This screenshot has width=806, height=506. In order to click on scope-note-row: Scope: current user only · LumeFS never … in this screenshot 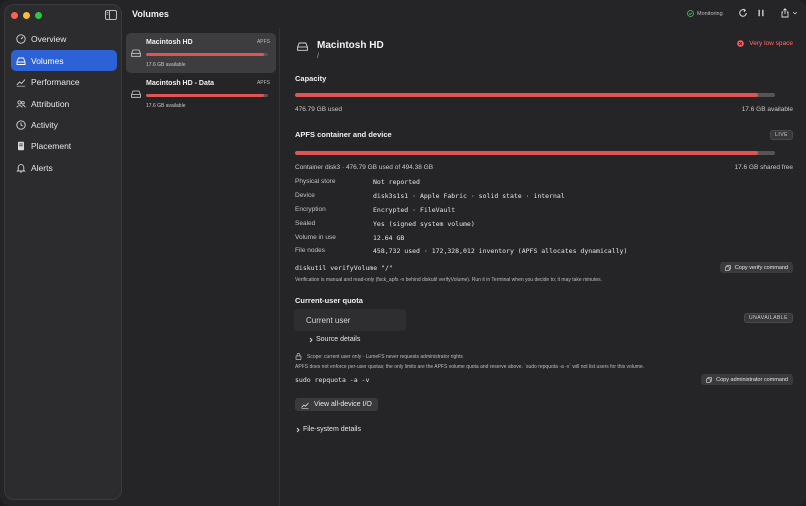, I will do `click(379, 356)`.